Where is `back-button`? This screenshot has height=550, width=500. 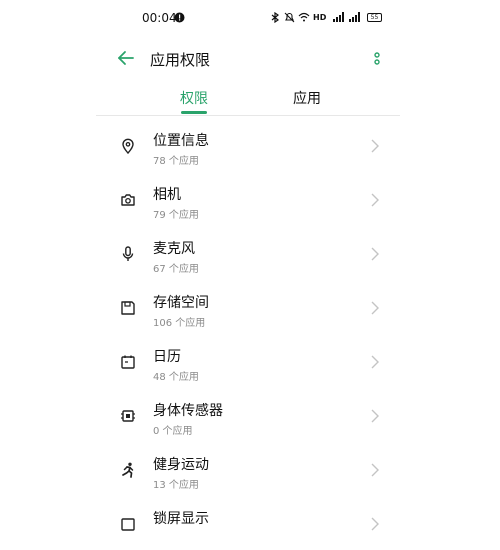 back-button is located at coordinates (126, 58).